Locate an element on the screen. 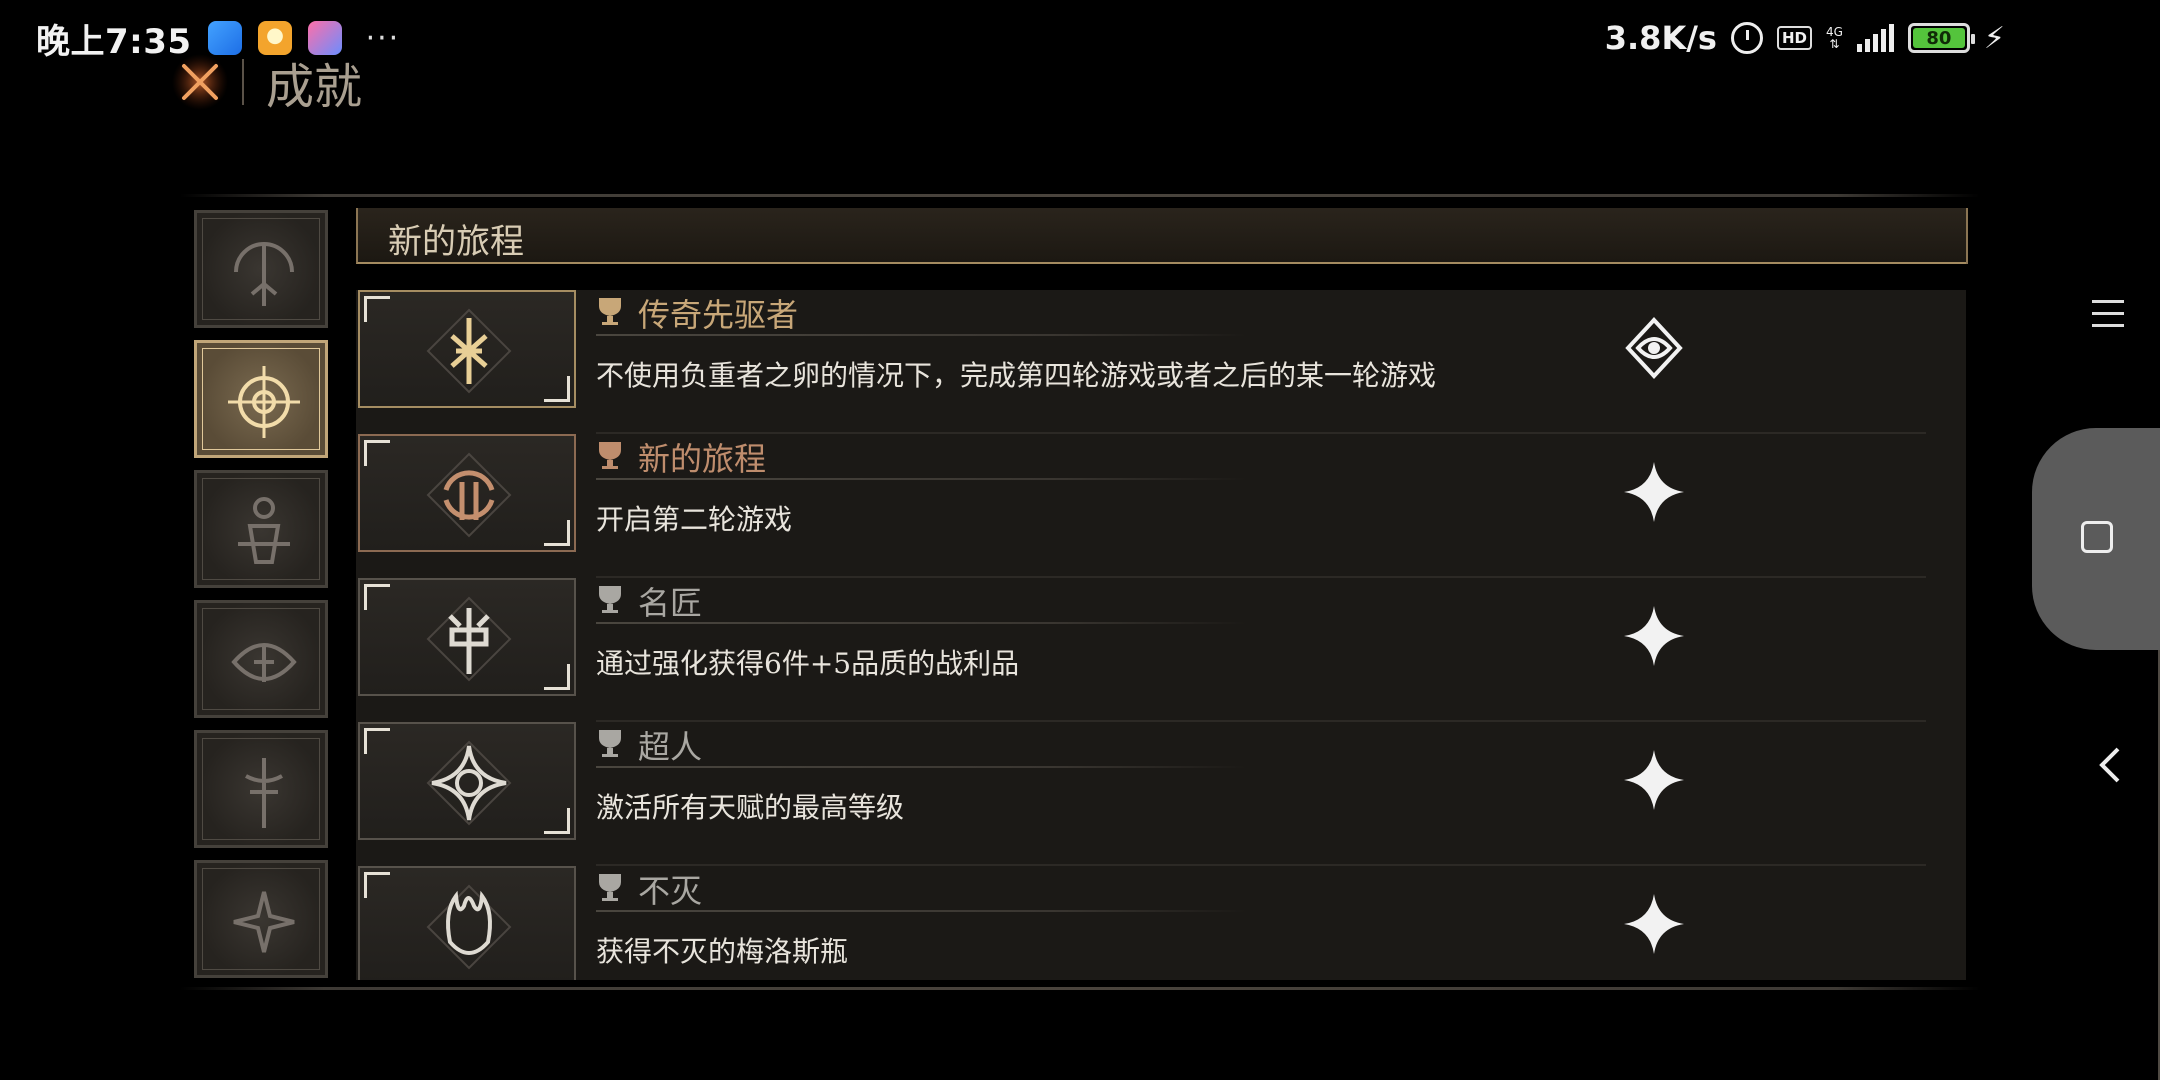 This screenshot has height=1080, width=2160. game-header: 成就 is located at coordinates (266, 83).